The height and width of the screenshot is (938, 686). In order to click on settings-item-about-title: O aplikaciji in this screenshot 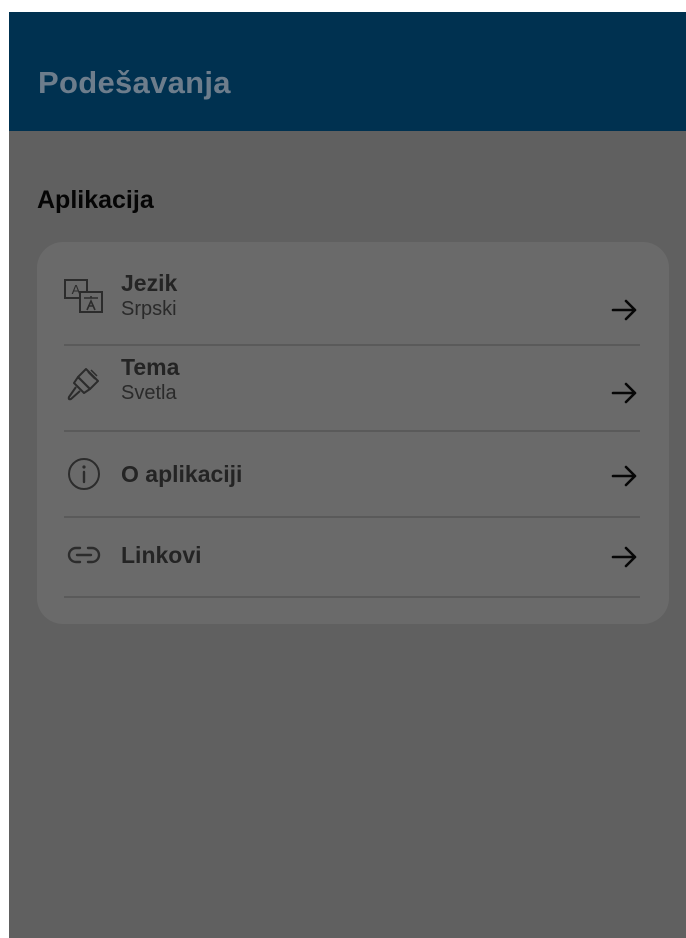, I will do `click(182, 474)`.